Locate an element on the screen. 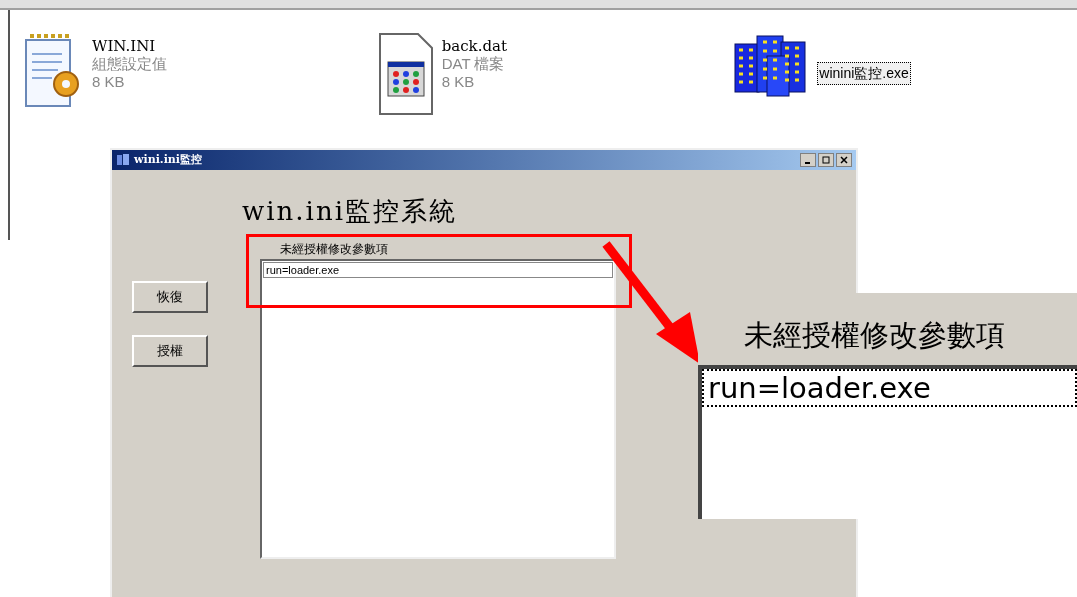 The image size is (1077, 597). heading: win.ini監控系統 is located at coordinates (350, 211).